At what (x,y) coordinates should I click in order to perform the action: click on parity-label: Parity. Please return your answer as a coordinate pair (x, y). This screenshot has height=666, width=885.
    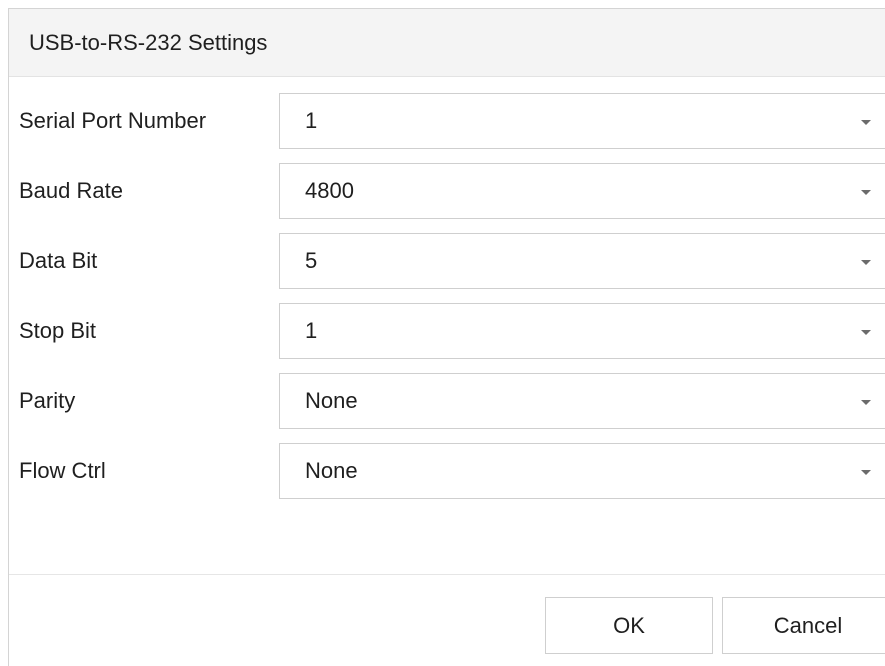
    Looking at the image, I should click on (47, 400).